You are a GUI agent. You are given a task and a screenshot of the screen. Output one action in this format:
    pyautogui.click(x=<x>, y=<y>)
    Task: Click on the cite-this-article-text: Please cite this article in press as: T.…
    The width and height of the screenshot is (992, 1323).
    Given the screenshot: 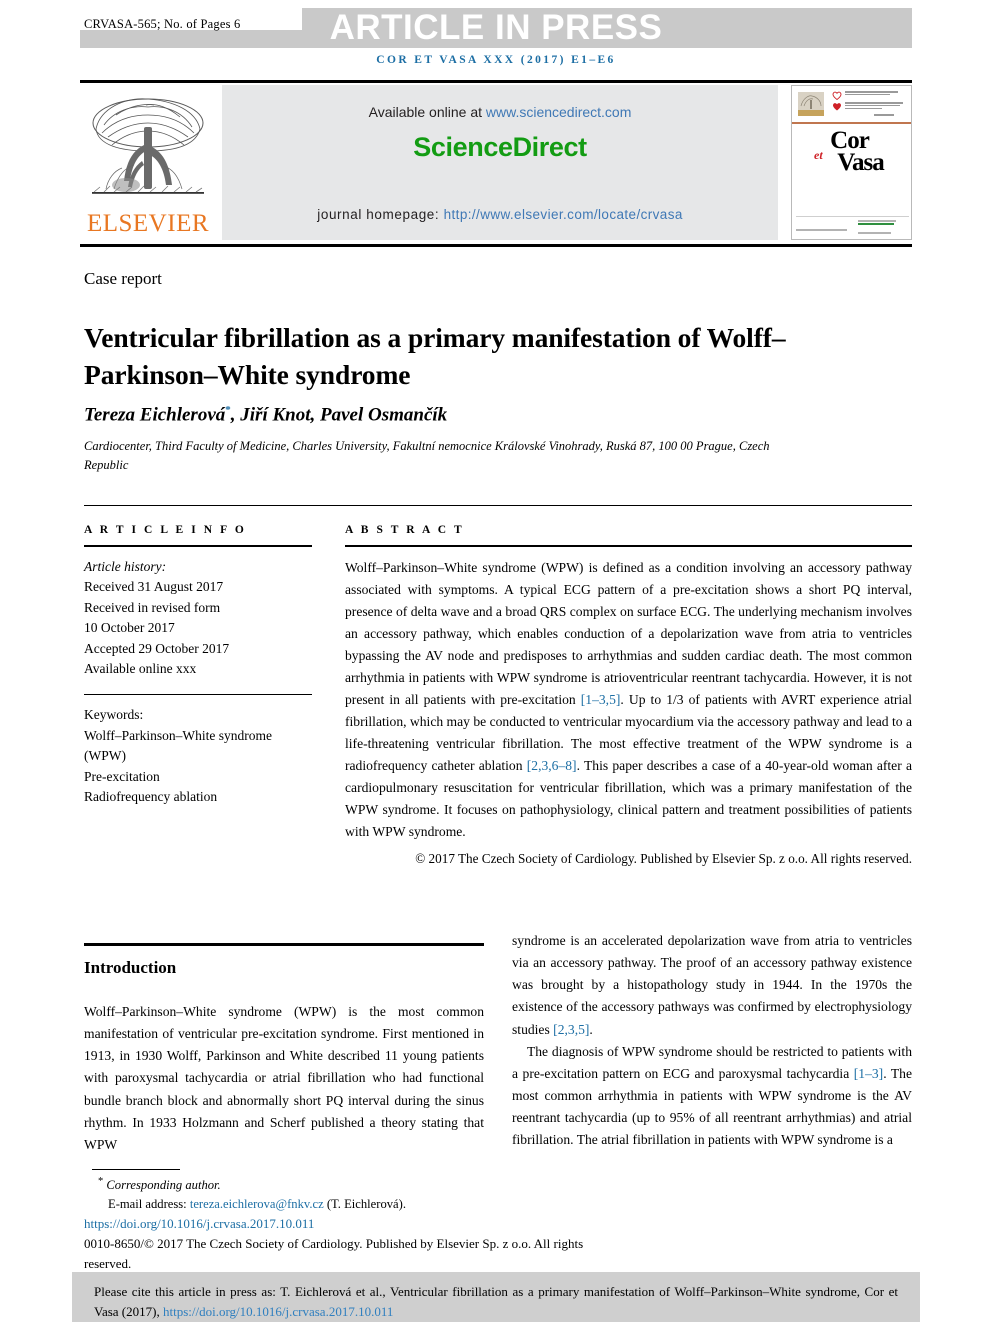 What is the action you would take?
    pyautogui.click(x=496, y=1302)
    